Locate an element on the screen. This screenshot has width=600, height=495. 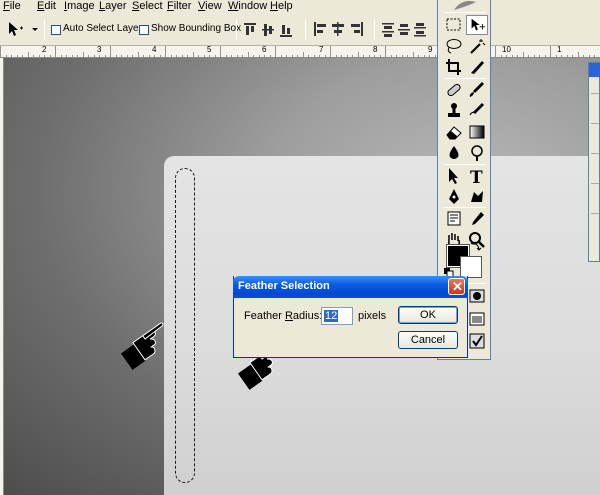
vertical-ruler is located at coordinates (2, 276).